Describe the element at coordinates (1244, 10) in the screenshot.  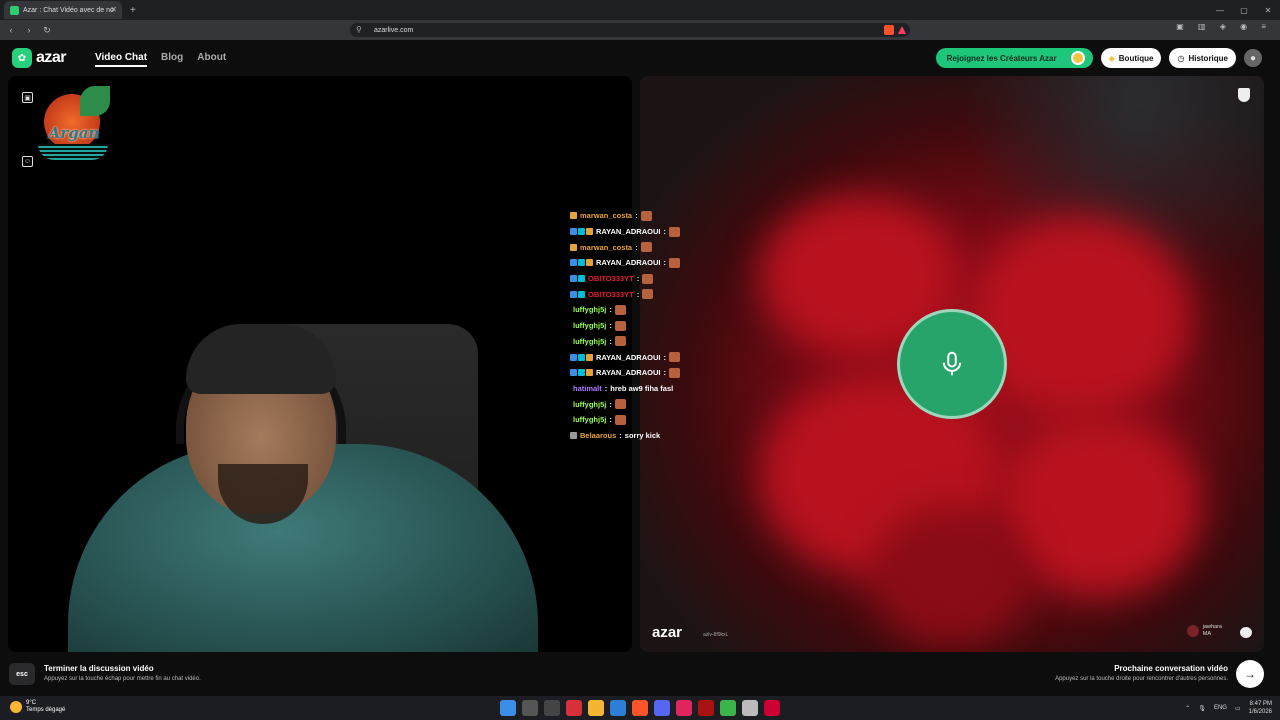
I see `maximize-icon: ▢` at that location.